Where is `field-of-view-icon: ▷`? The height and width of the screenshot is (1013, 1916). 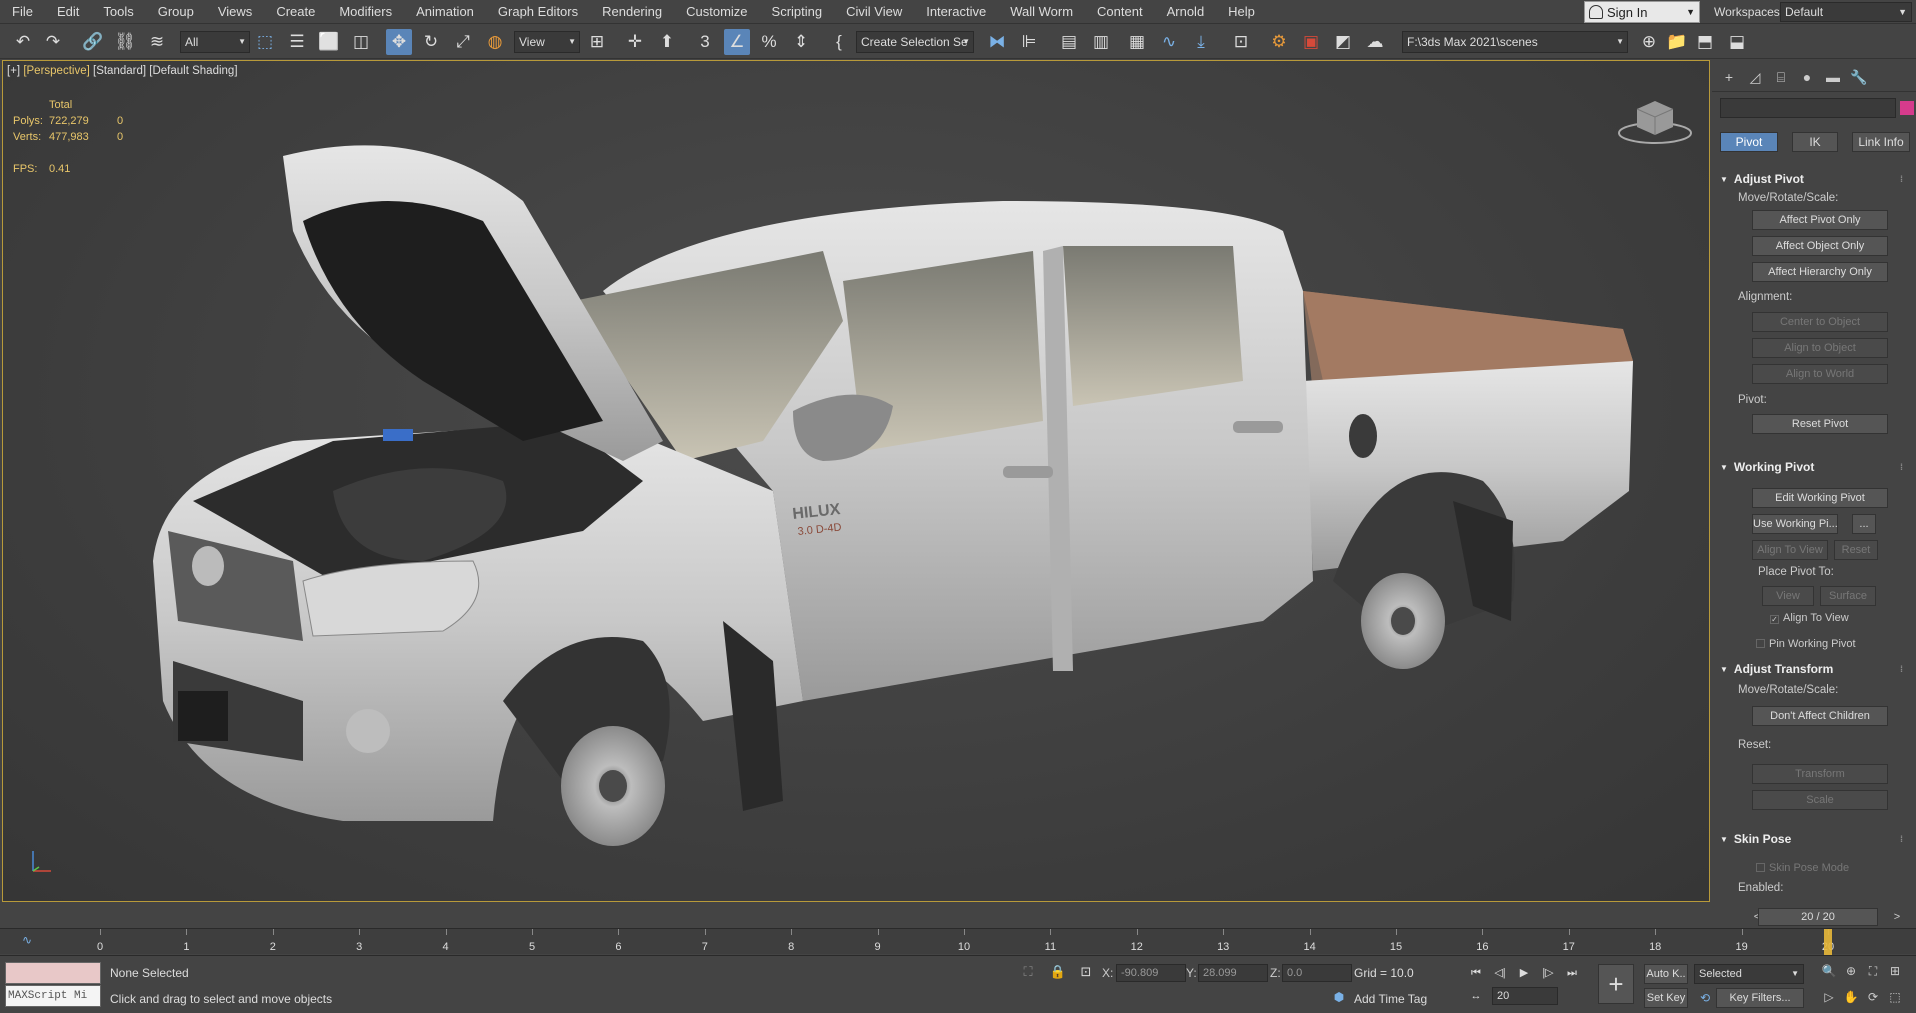 field-of-view-icon: ▷ is located at coordinates (1829, 997).